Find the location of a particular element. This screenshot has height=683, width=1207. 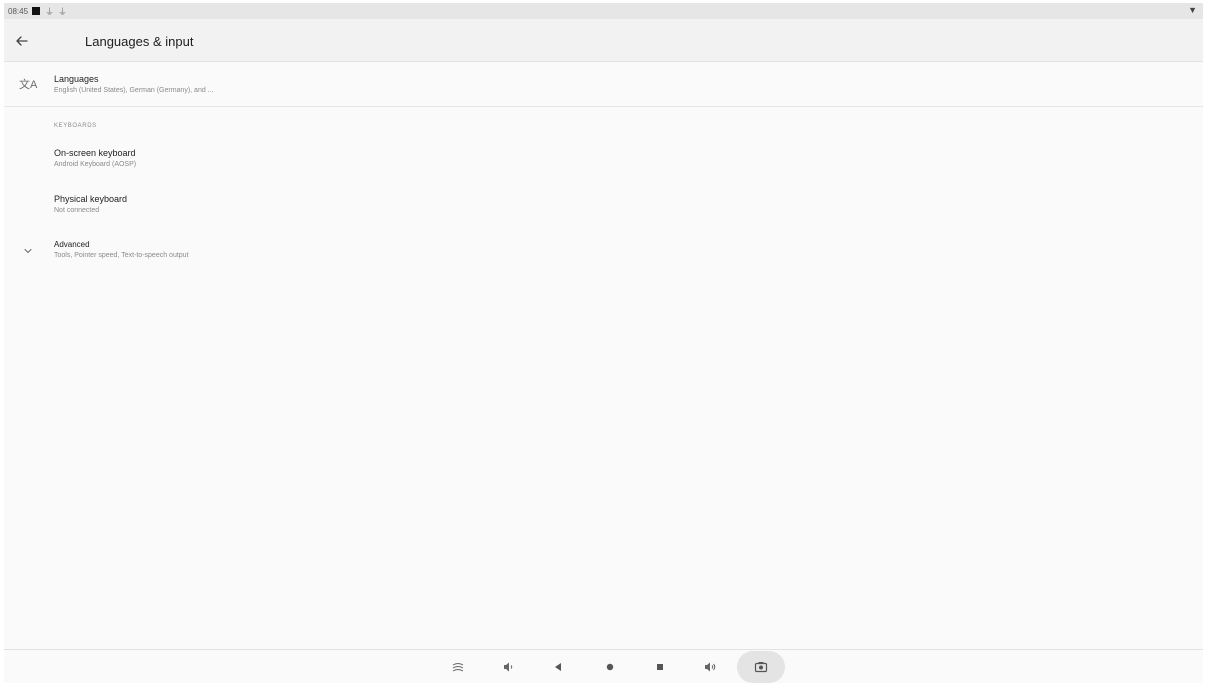

languages-title: Languages is located at coordinates (76, 79).